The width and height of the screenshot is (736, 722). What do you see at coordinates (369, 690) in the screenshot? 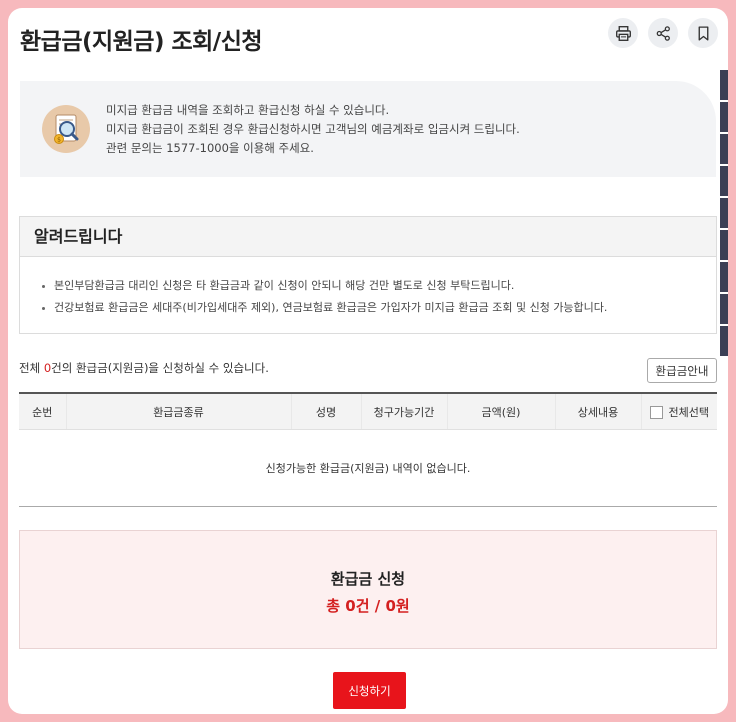
I see `submit-button: 신청하기` at bounding box center [369, 690].